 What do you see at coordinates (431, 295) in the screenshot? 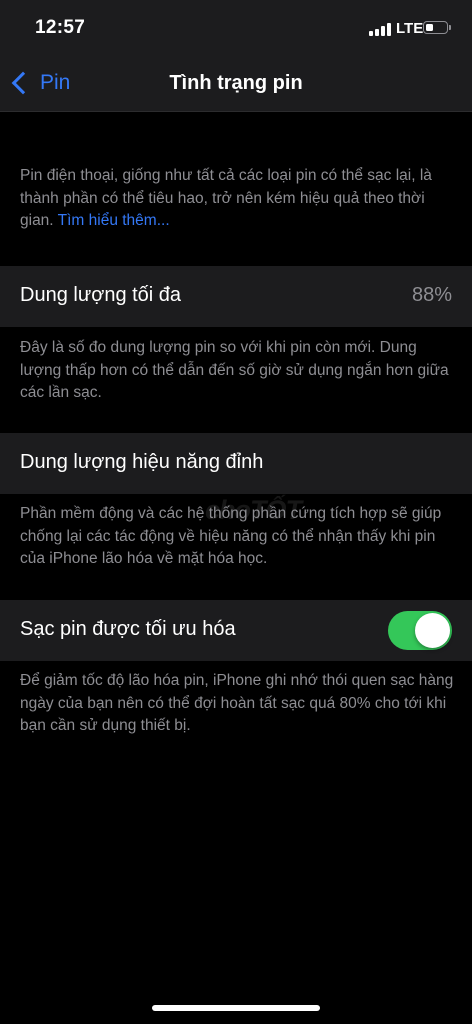
I see `max-capacity-value: 88%` at bounding box center [431, 295].